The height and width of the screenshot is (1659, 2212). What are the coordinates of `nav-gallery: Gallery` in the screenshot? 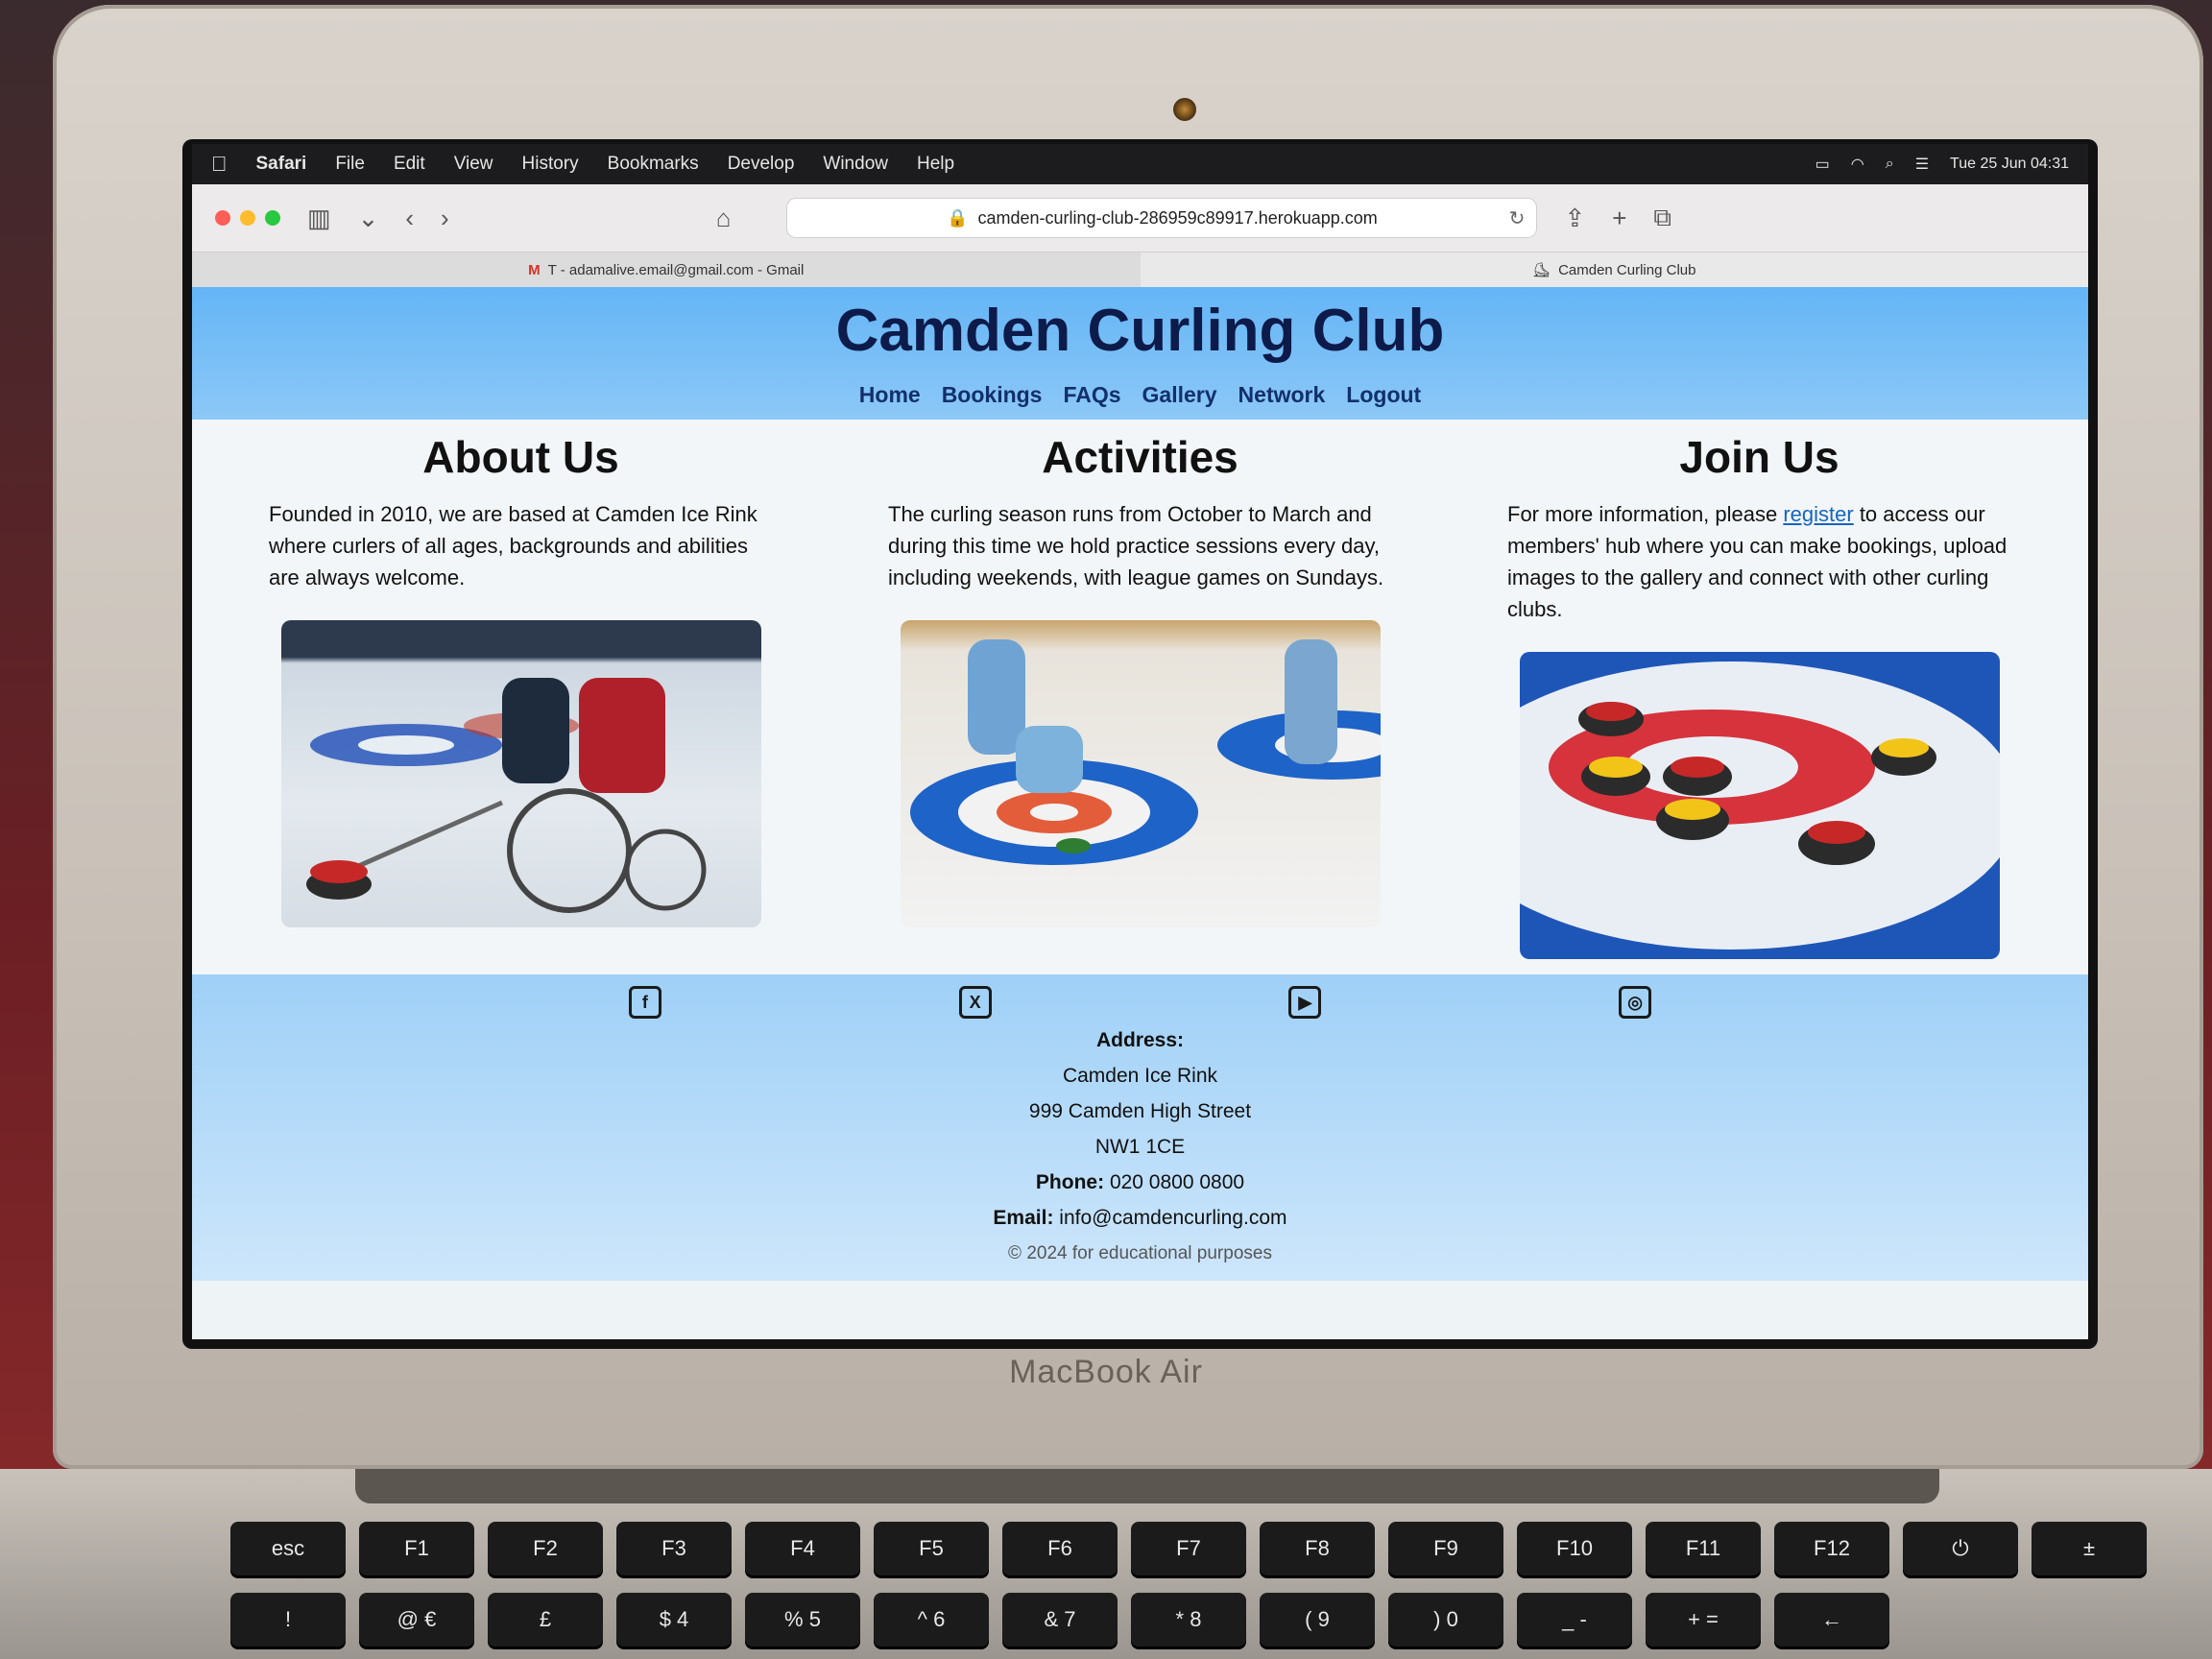 It's located at (1179, 395).